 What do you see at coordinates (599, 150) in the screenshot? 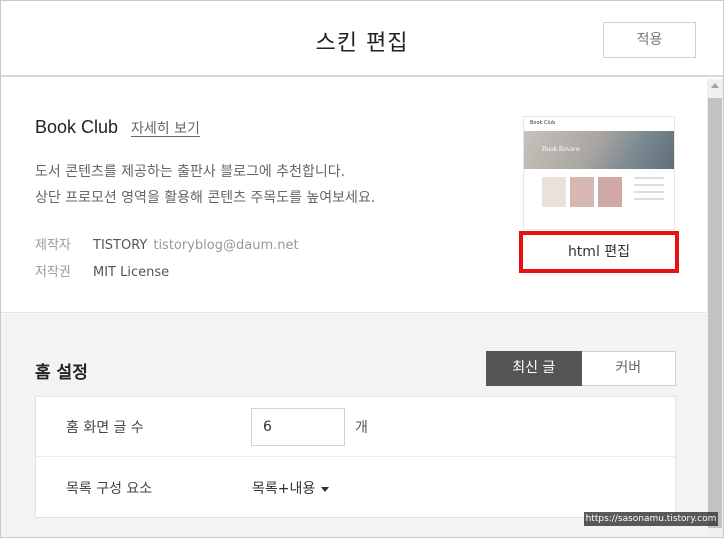
I see `thumbnail-hero: Book Review` at bounding box center [599, 150].